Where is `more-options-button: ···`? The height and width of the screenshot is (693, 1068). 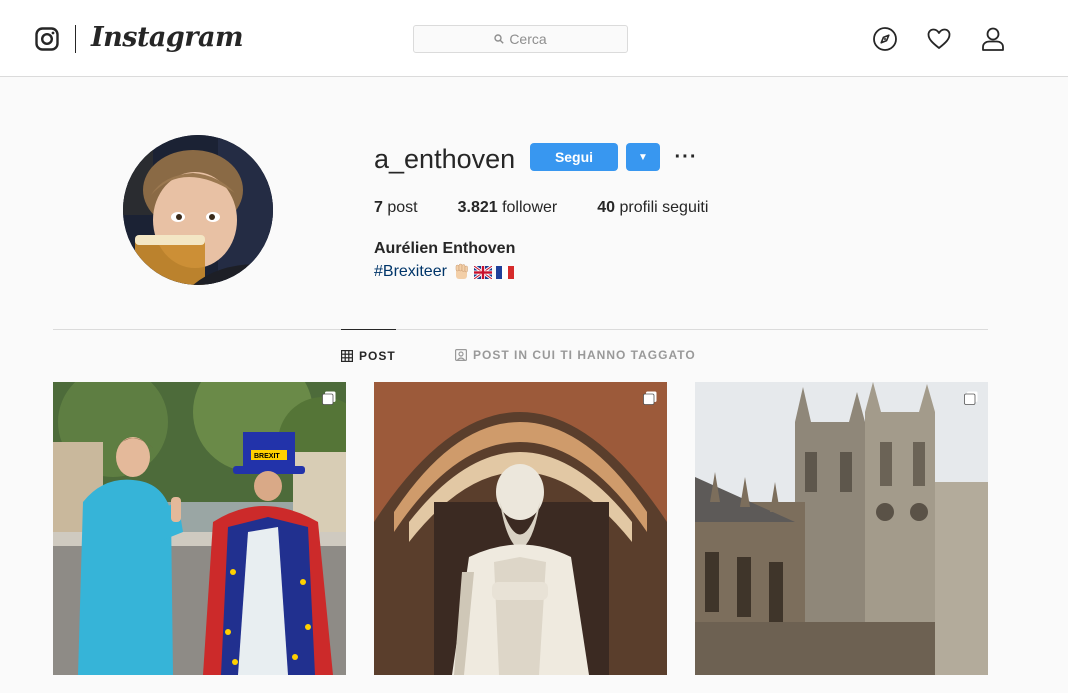
more-options-button: ··· is located at coordinates (686, 157).